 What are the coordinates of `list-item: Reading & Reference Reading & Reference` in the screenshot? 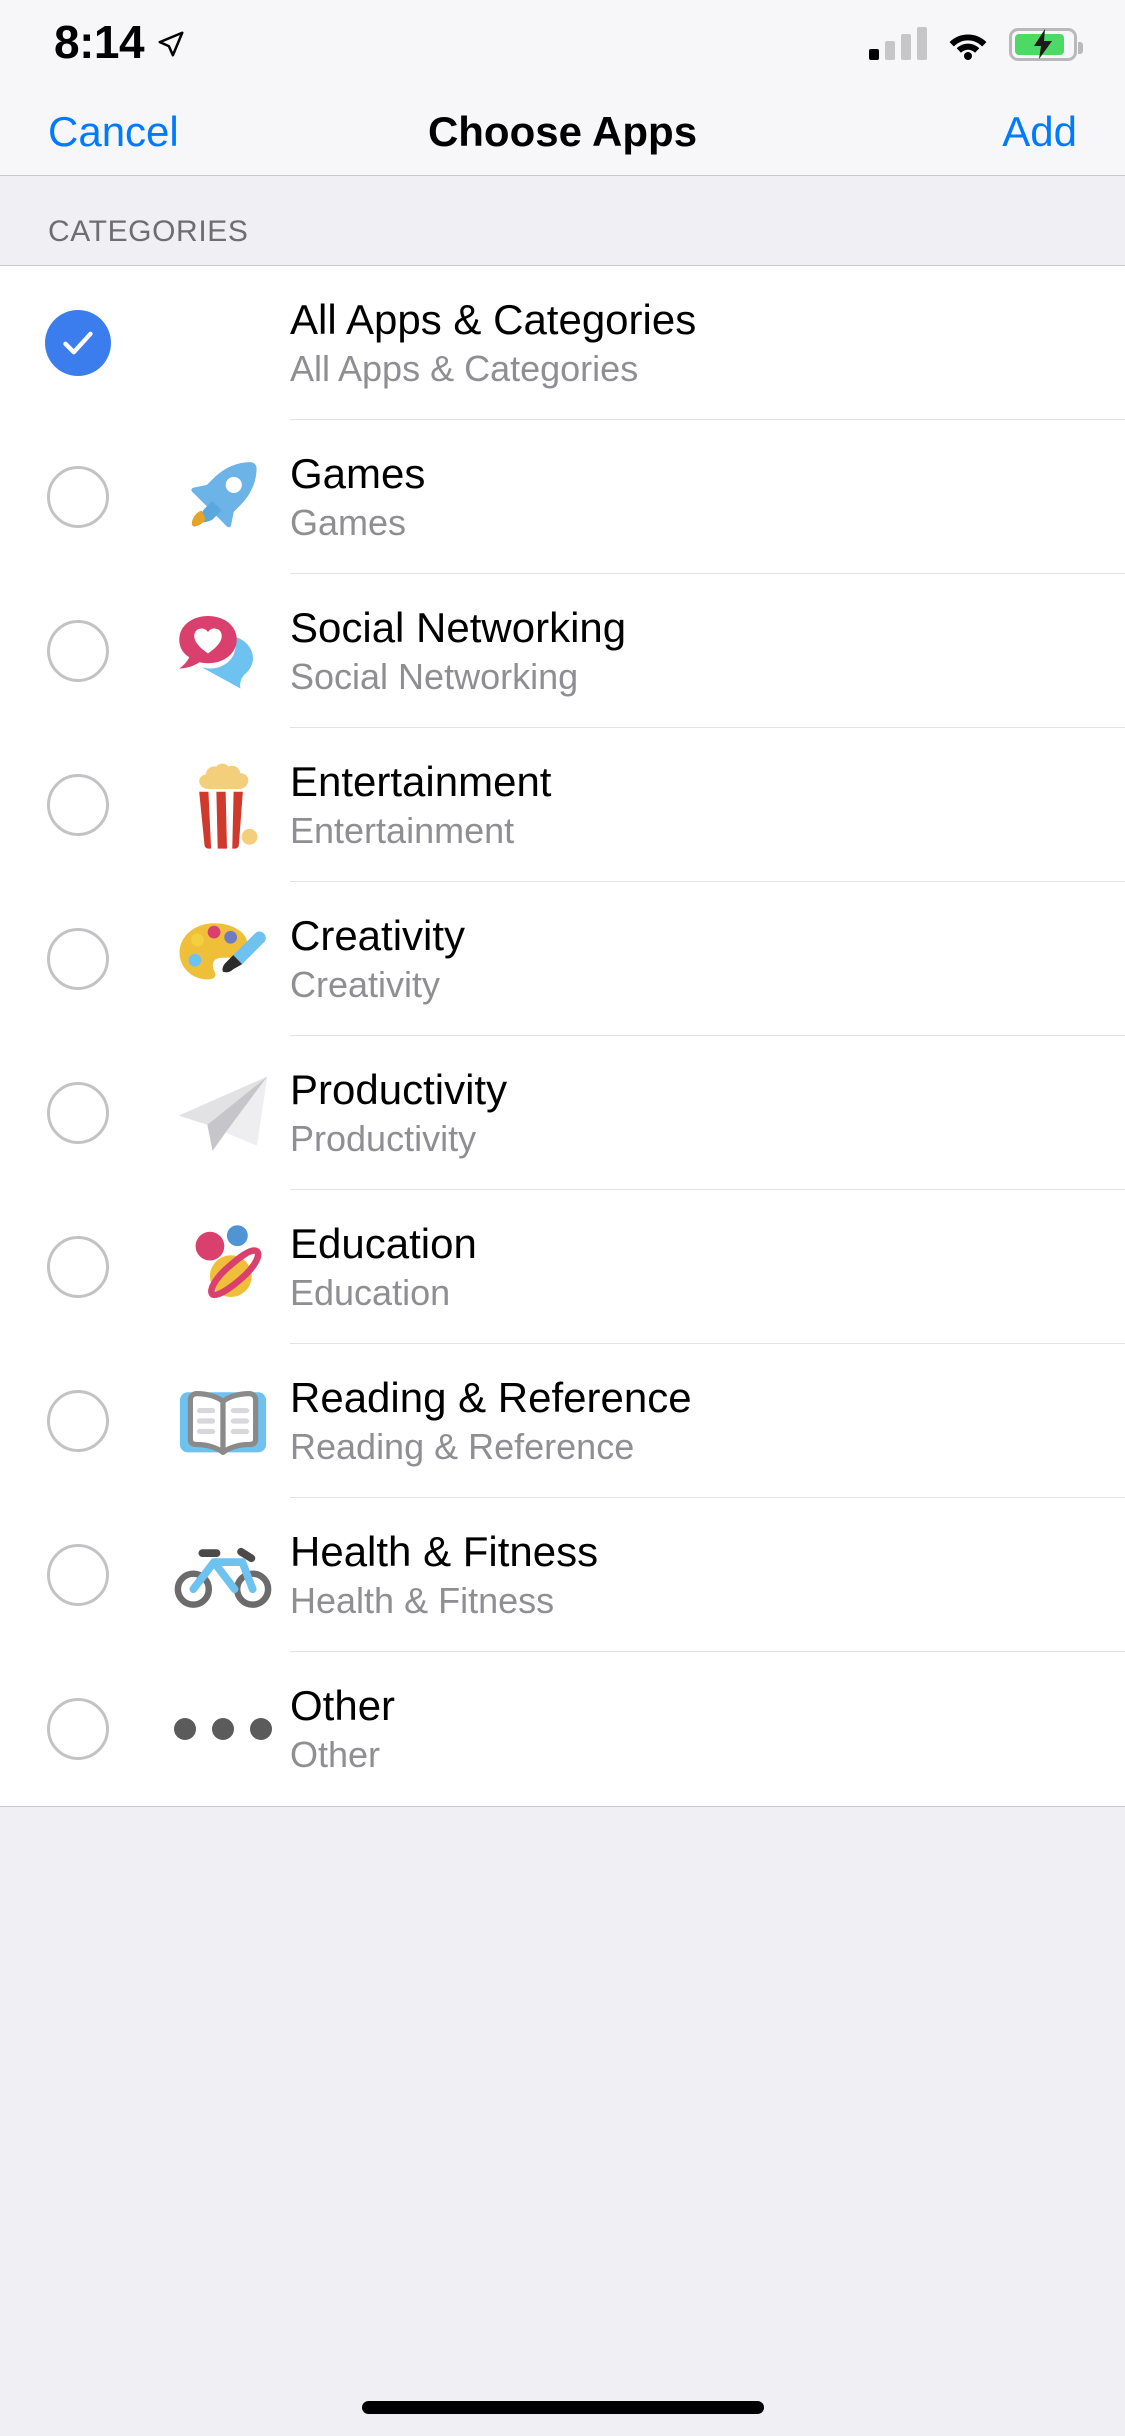 It's located at (562, 1421).